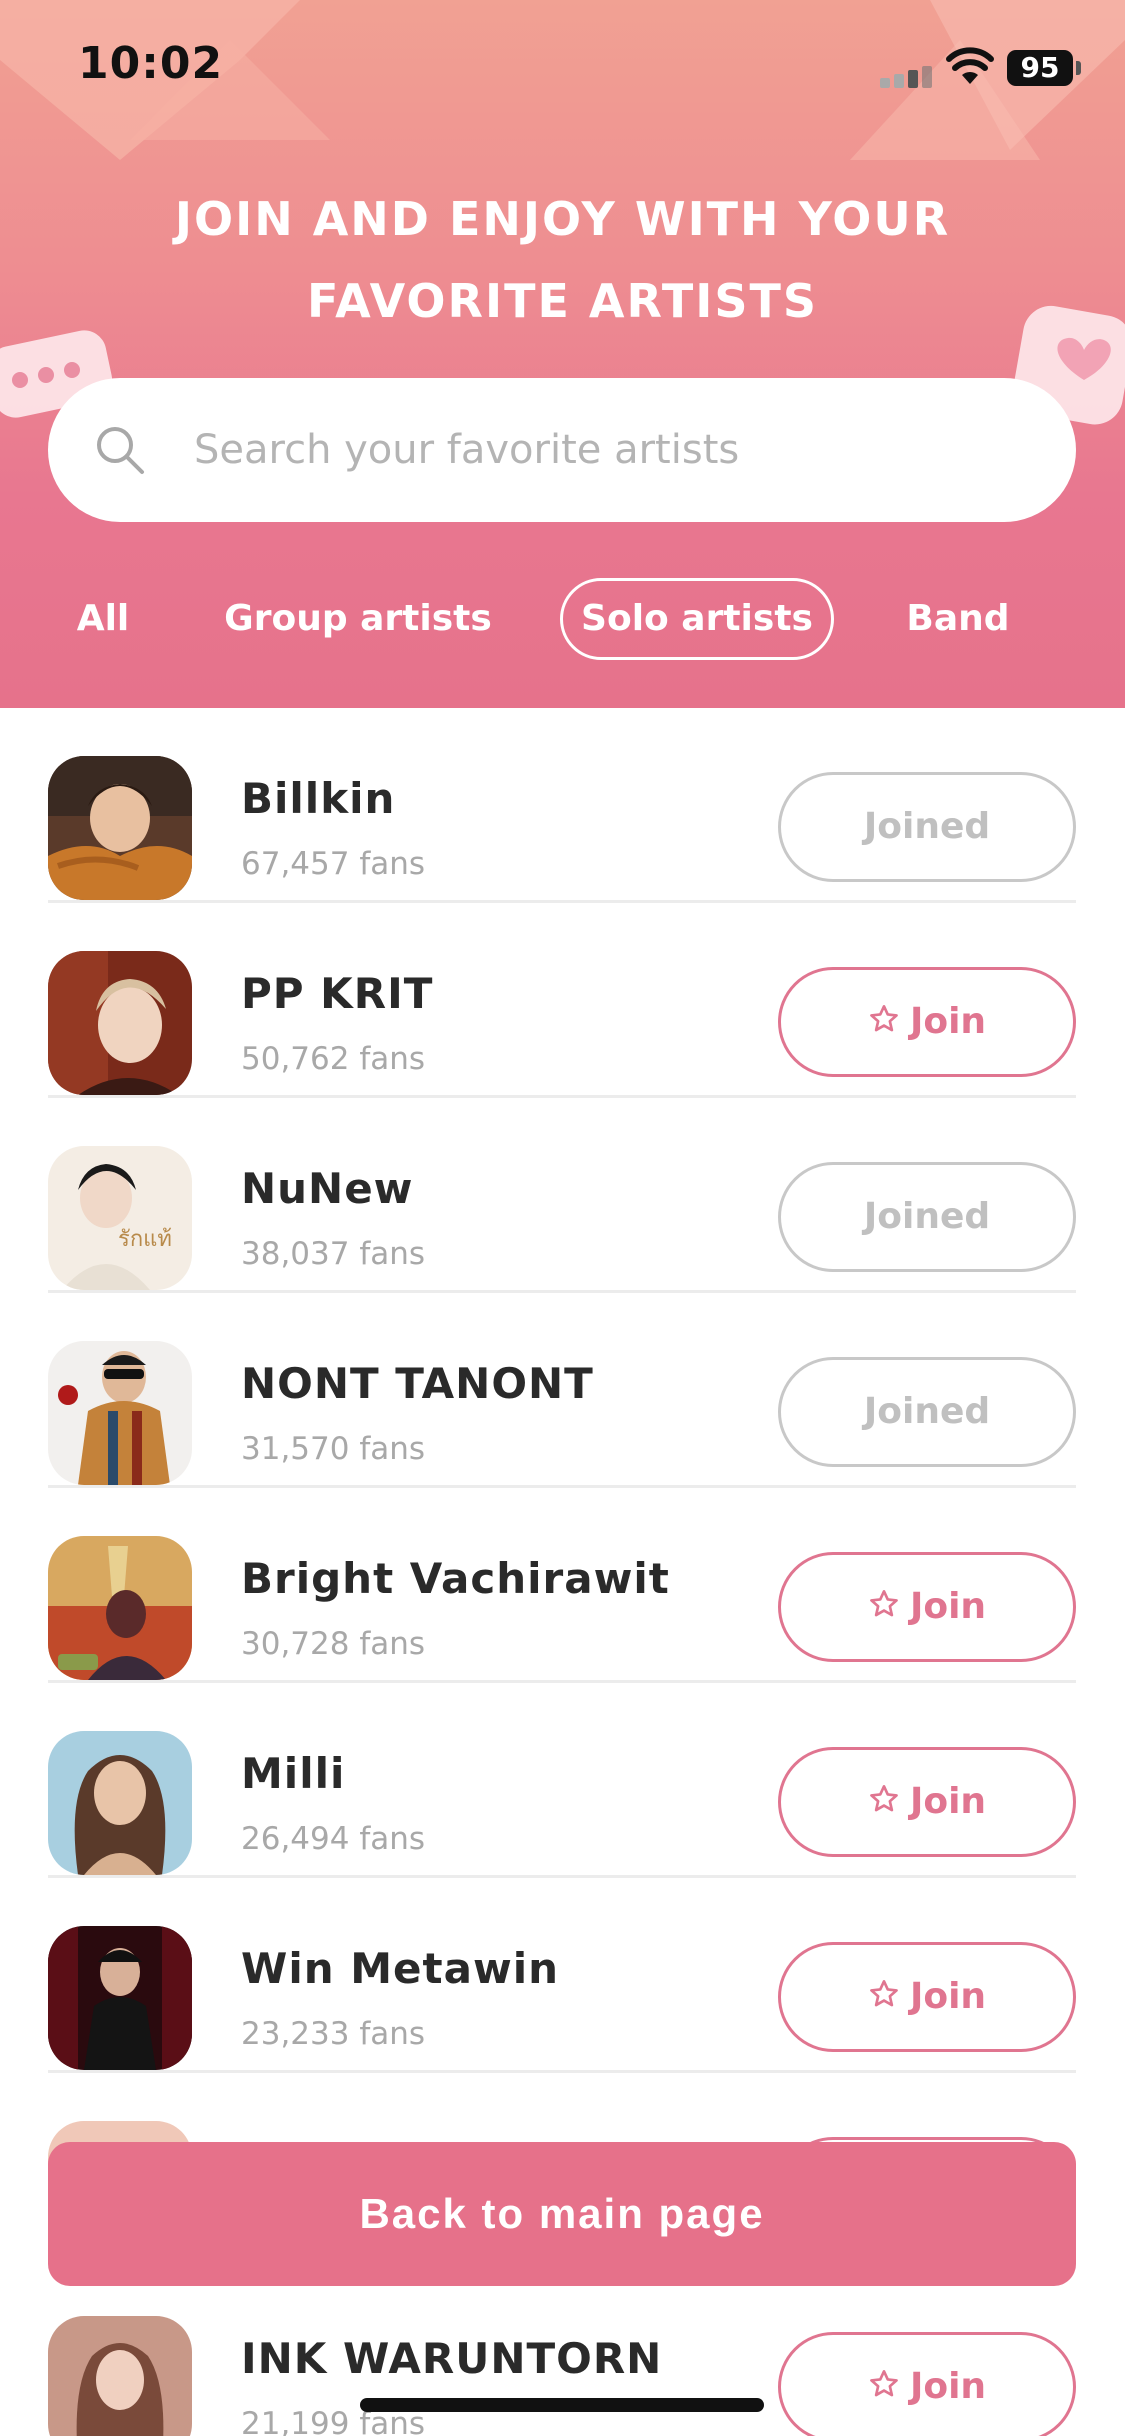 This screenshot has width=1125, height=2436. I want to click on artist-name: NuNew, so click(327, 1188).